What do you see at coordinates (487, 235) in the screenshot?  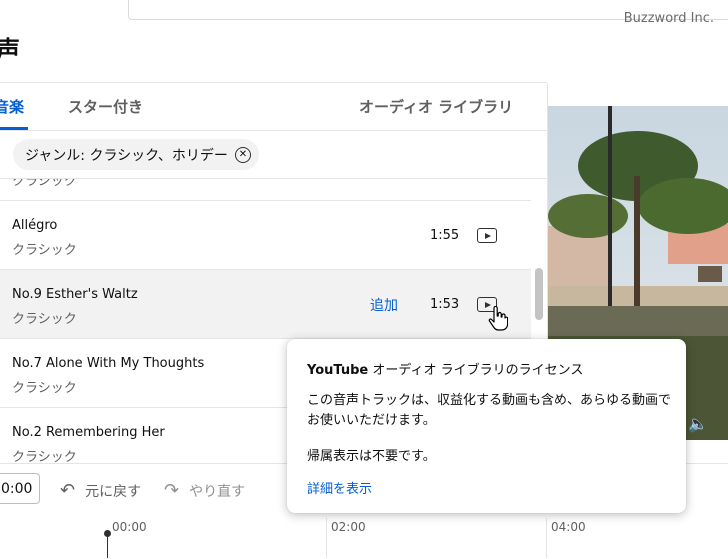 I see `play-icon` at bounding box center [487, 235].